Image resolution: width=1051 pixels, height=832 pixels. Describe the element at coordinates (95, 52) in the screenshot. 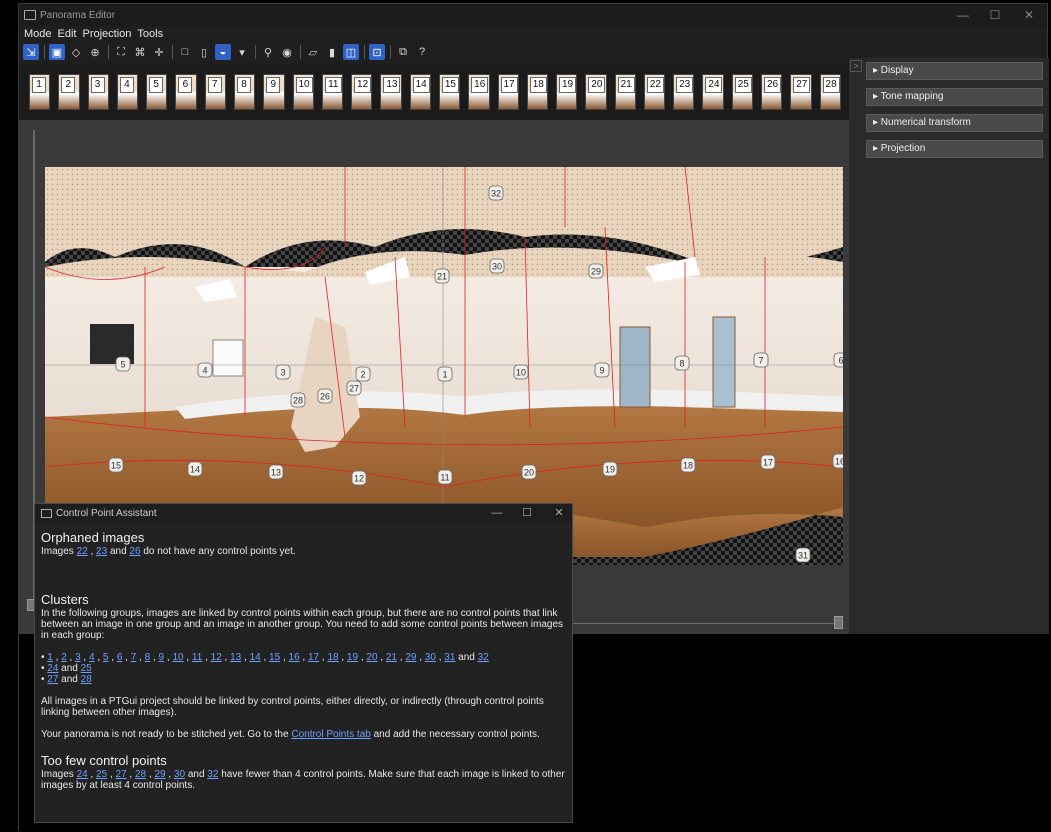

I see `center-point-icon: ⊕` at that location.